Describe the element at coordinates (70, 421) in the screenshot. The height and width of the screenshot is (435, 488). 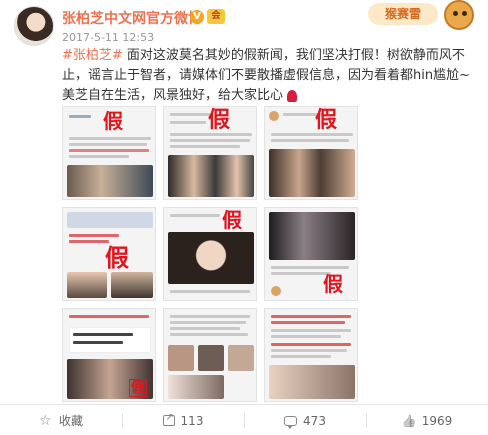
I see `favorite-label: 收藏` at that location.